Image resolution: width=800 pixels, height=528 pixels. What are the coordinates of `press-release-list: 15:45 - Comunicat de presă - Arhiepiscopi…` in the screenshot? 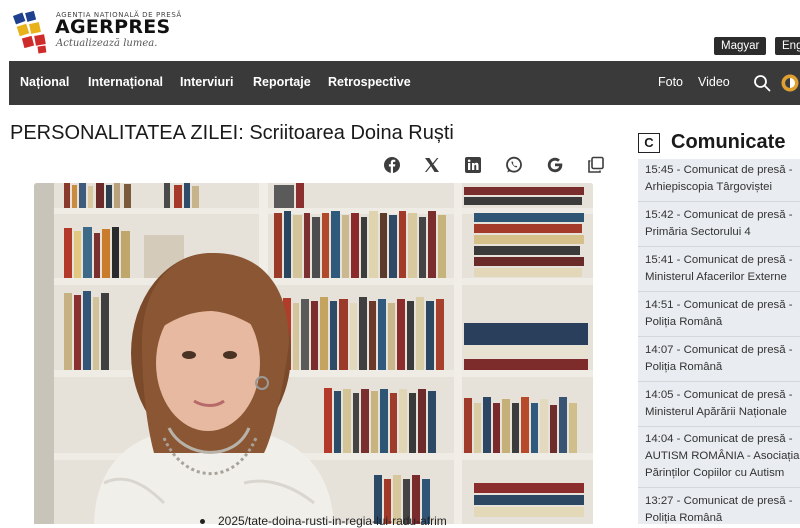 It's located at (719, 341).